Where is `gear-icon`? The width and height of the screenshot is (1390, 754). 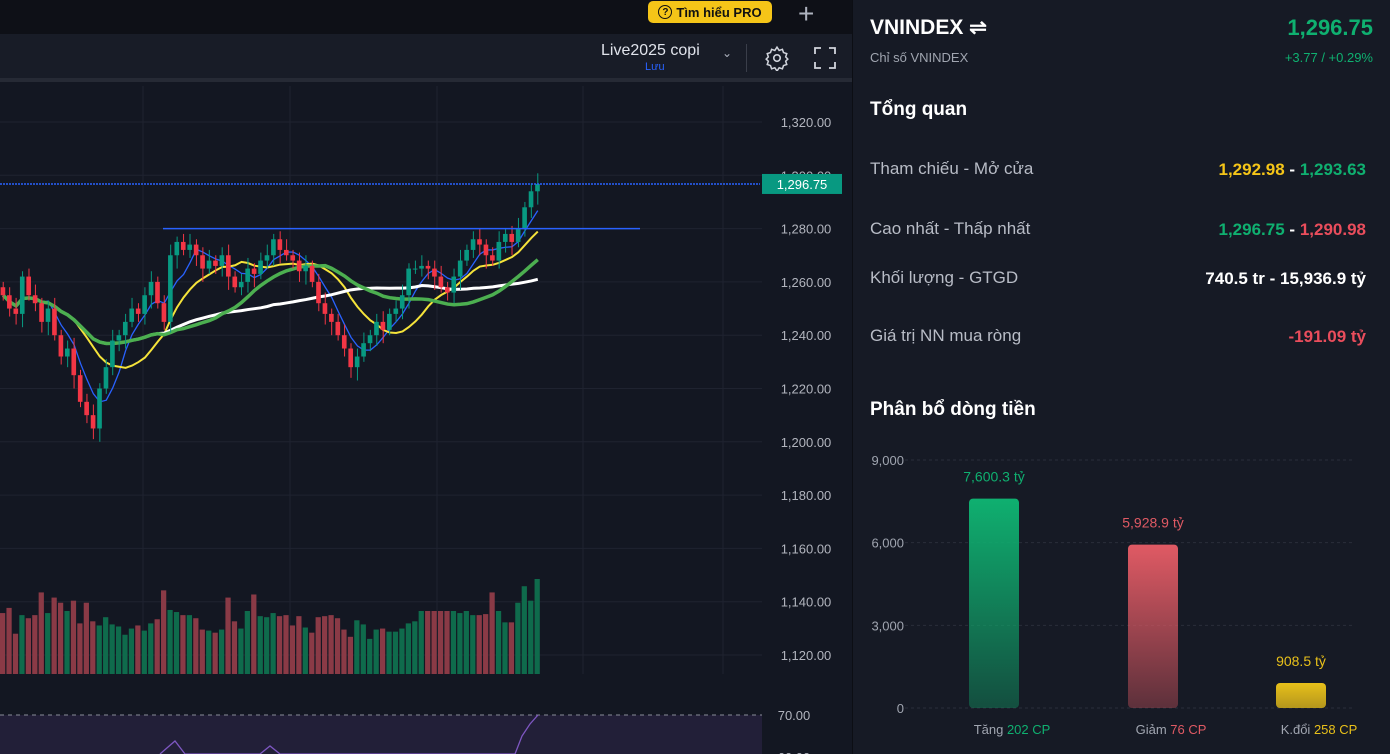 gear-icon is located at coordinates (777, 58).